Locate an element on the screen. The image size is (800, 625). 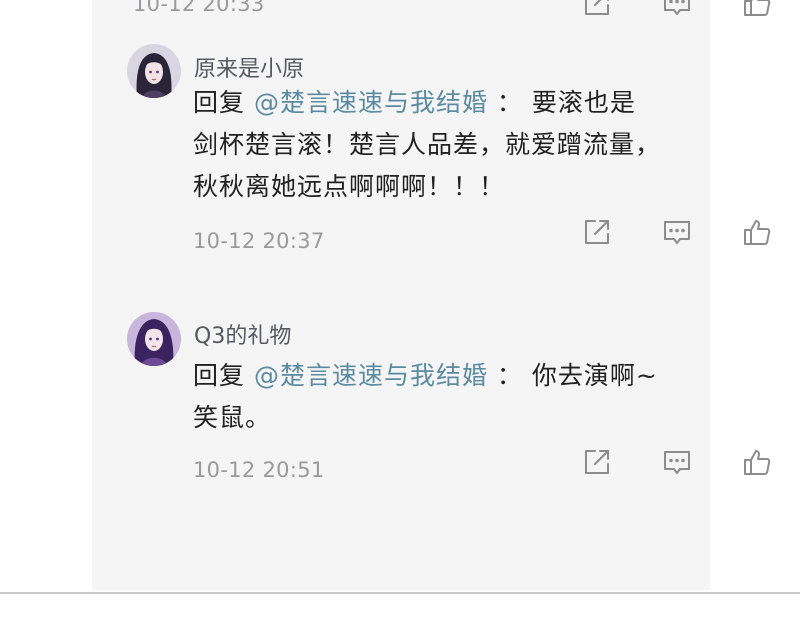
comment-username: Q3的礼物 is located at coordinates (242, 334).